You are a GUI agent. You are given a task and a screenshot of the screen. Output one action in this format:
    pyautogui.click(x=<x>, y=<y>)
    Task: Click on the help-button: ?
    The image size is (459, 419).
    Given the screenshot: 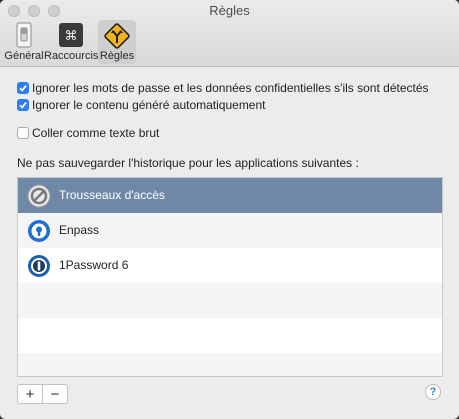 What is the action you would take?
    pyautogui.click(x=433, y=392)
    